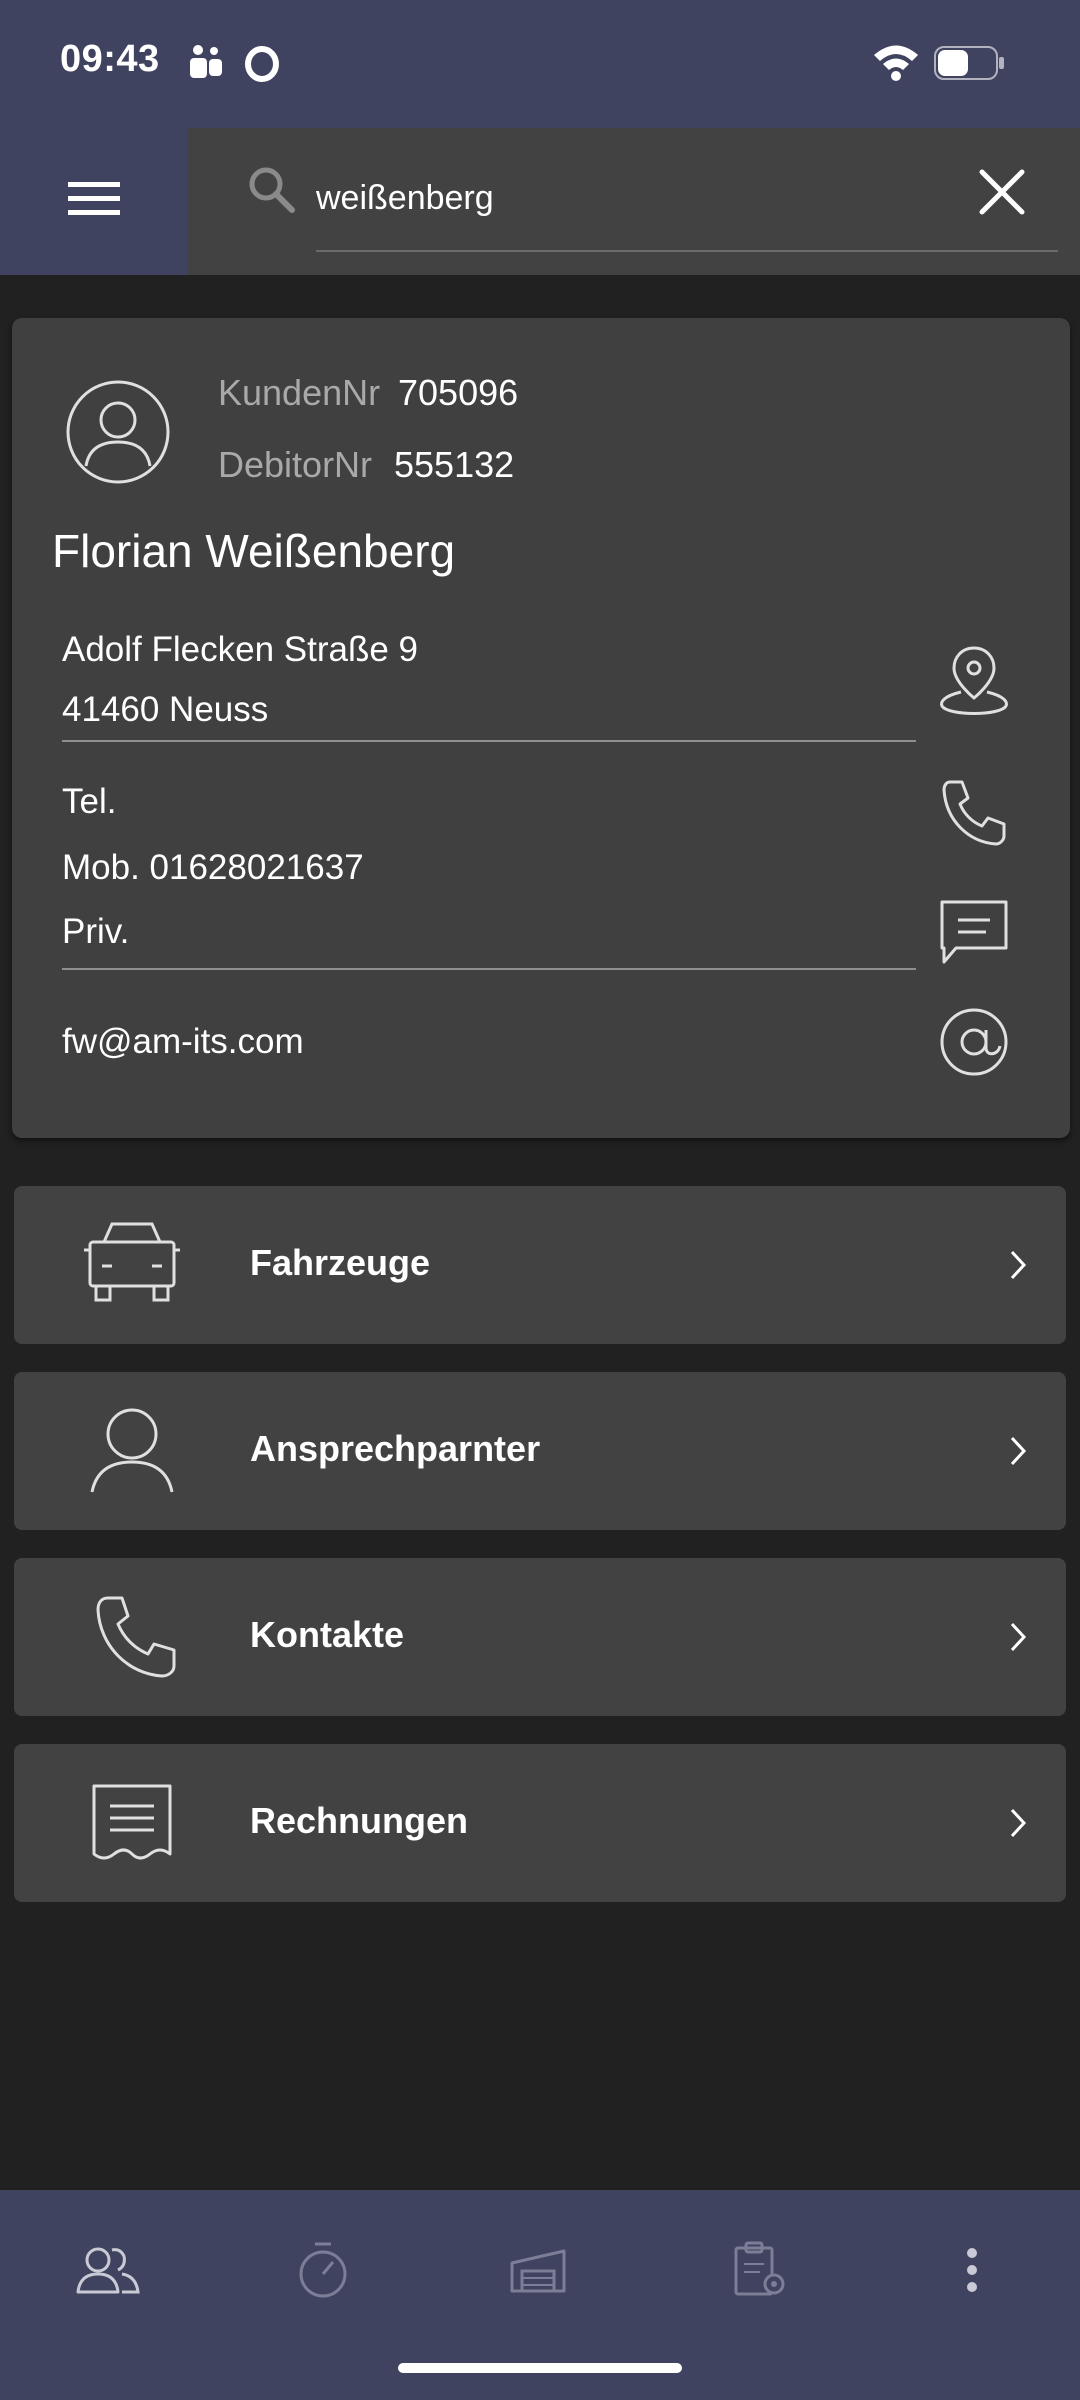 This screenshot has height=2400, width=1080. I want to click on phone-tel: Tel., so click(89, 801).